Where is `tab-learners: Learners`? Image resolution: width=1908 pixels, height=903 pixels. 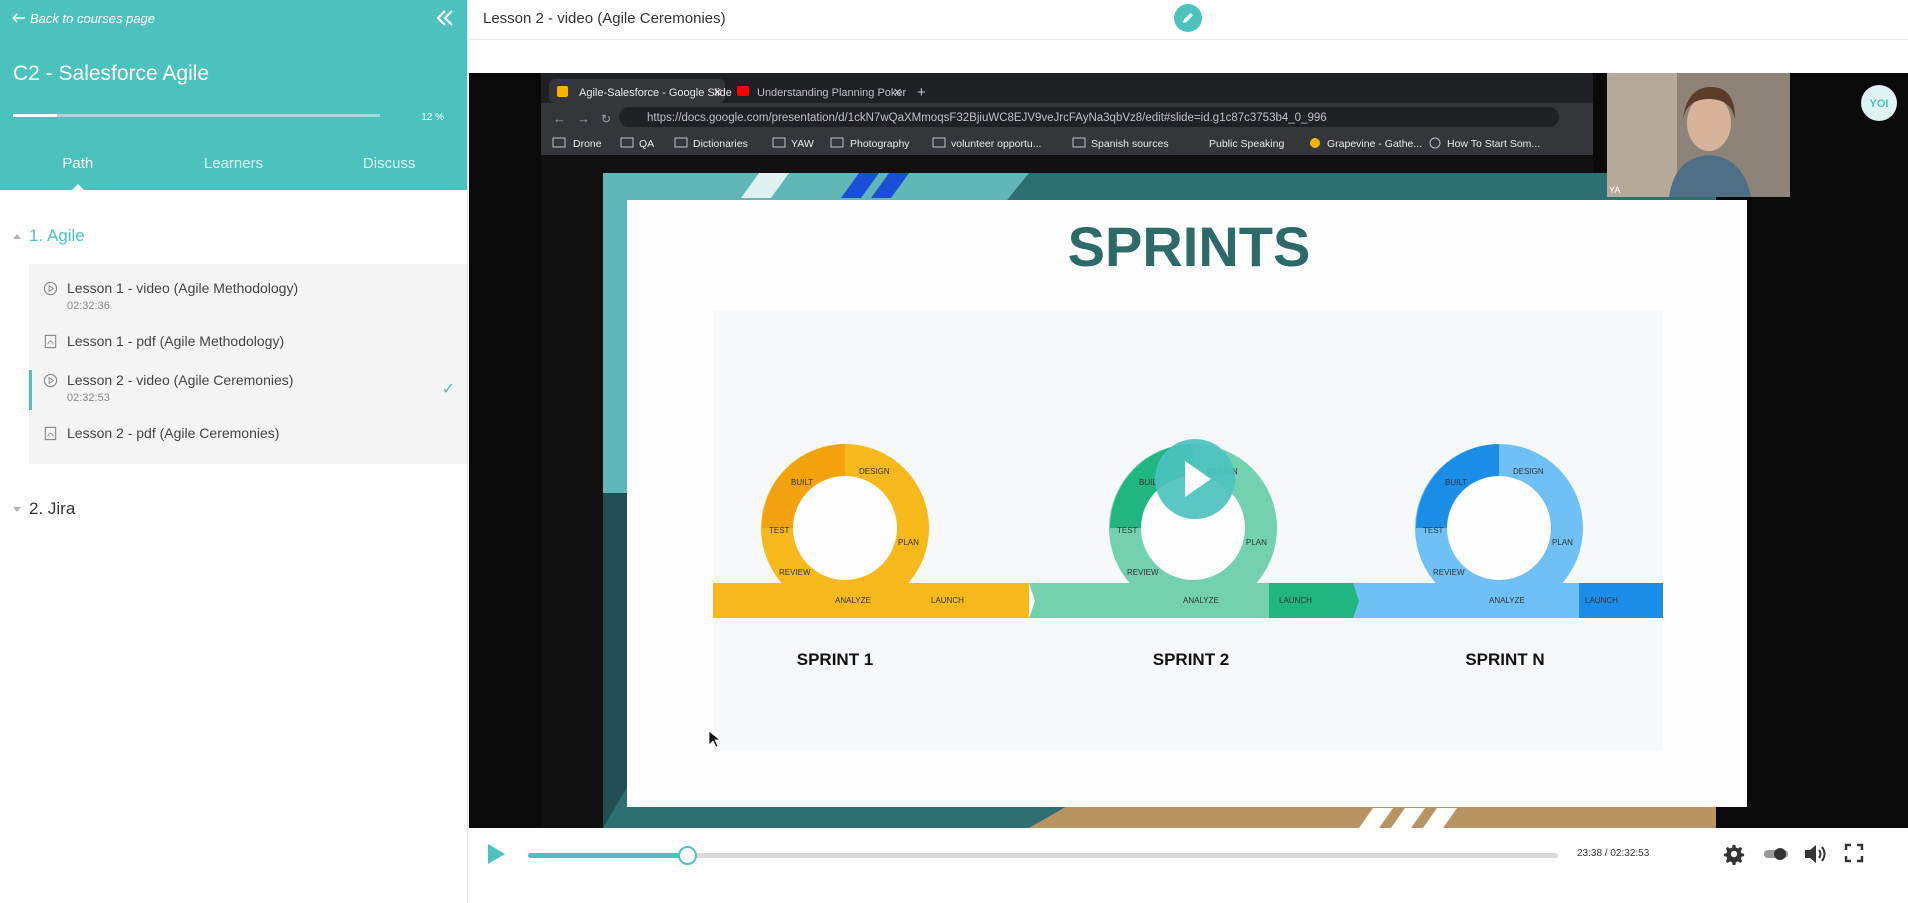
tab-learners: Learners is located at coordinates (234, 164).